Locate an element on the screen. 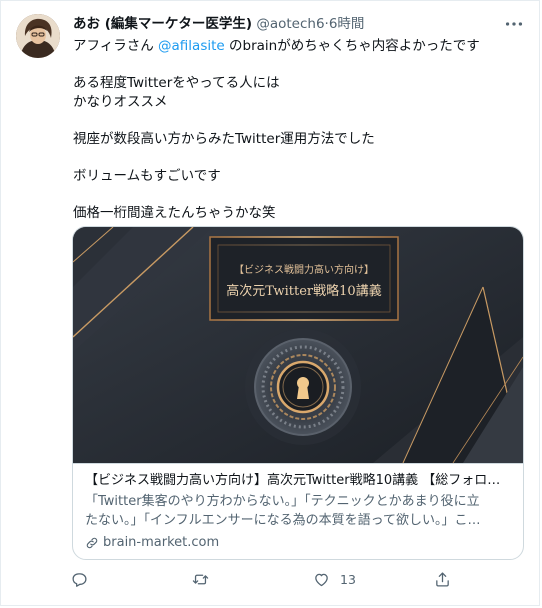  share-icon is located at coordinates (442, 579).